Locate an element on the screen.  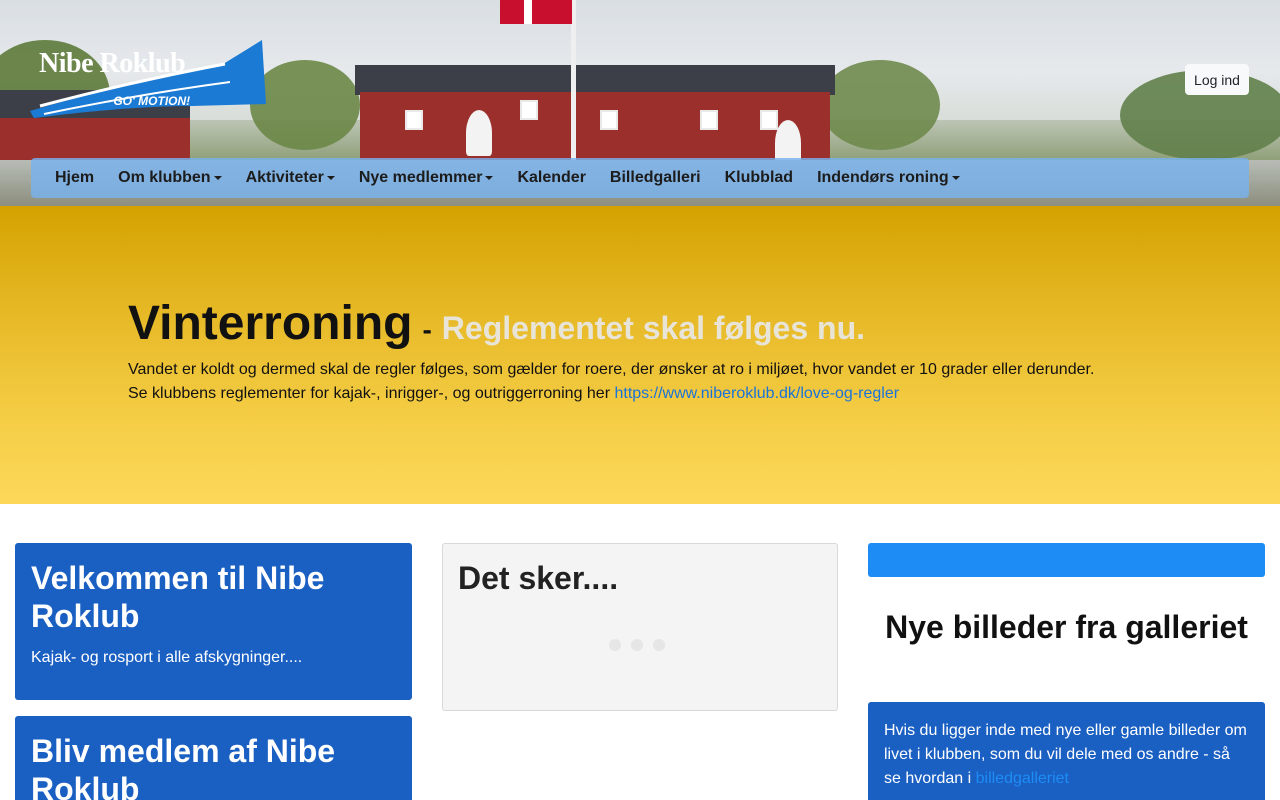
nav-item-kalender: Kalender is located at coordinates (551, 178).